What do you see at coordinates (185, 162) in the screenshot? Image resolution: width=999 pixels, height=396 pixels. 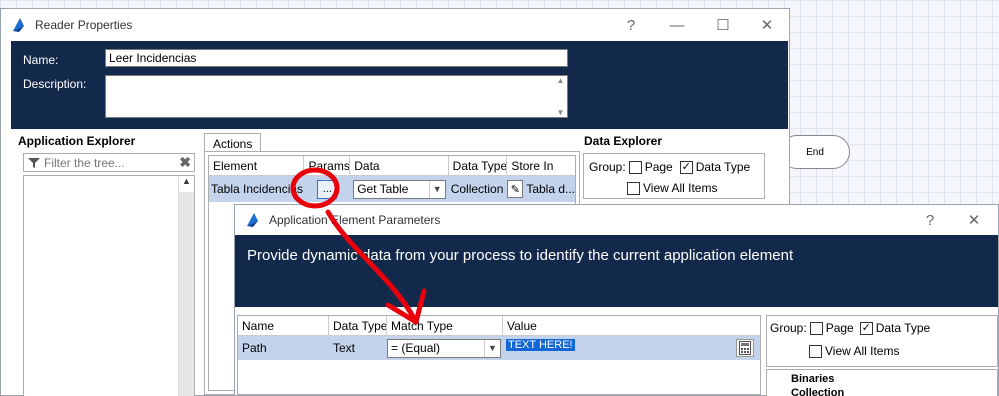 I see `clear-filter-icon: ✖` at bounding box center [185, 162].